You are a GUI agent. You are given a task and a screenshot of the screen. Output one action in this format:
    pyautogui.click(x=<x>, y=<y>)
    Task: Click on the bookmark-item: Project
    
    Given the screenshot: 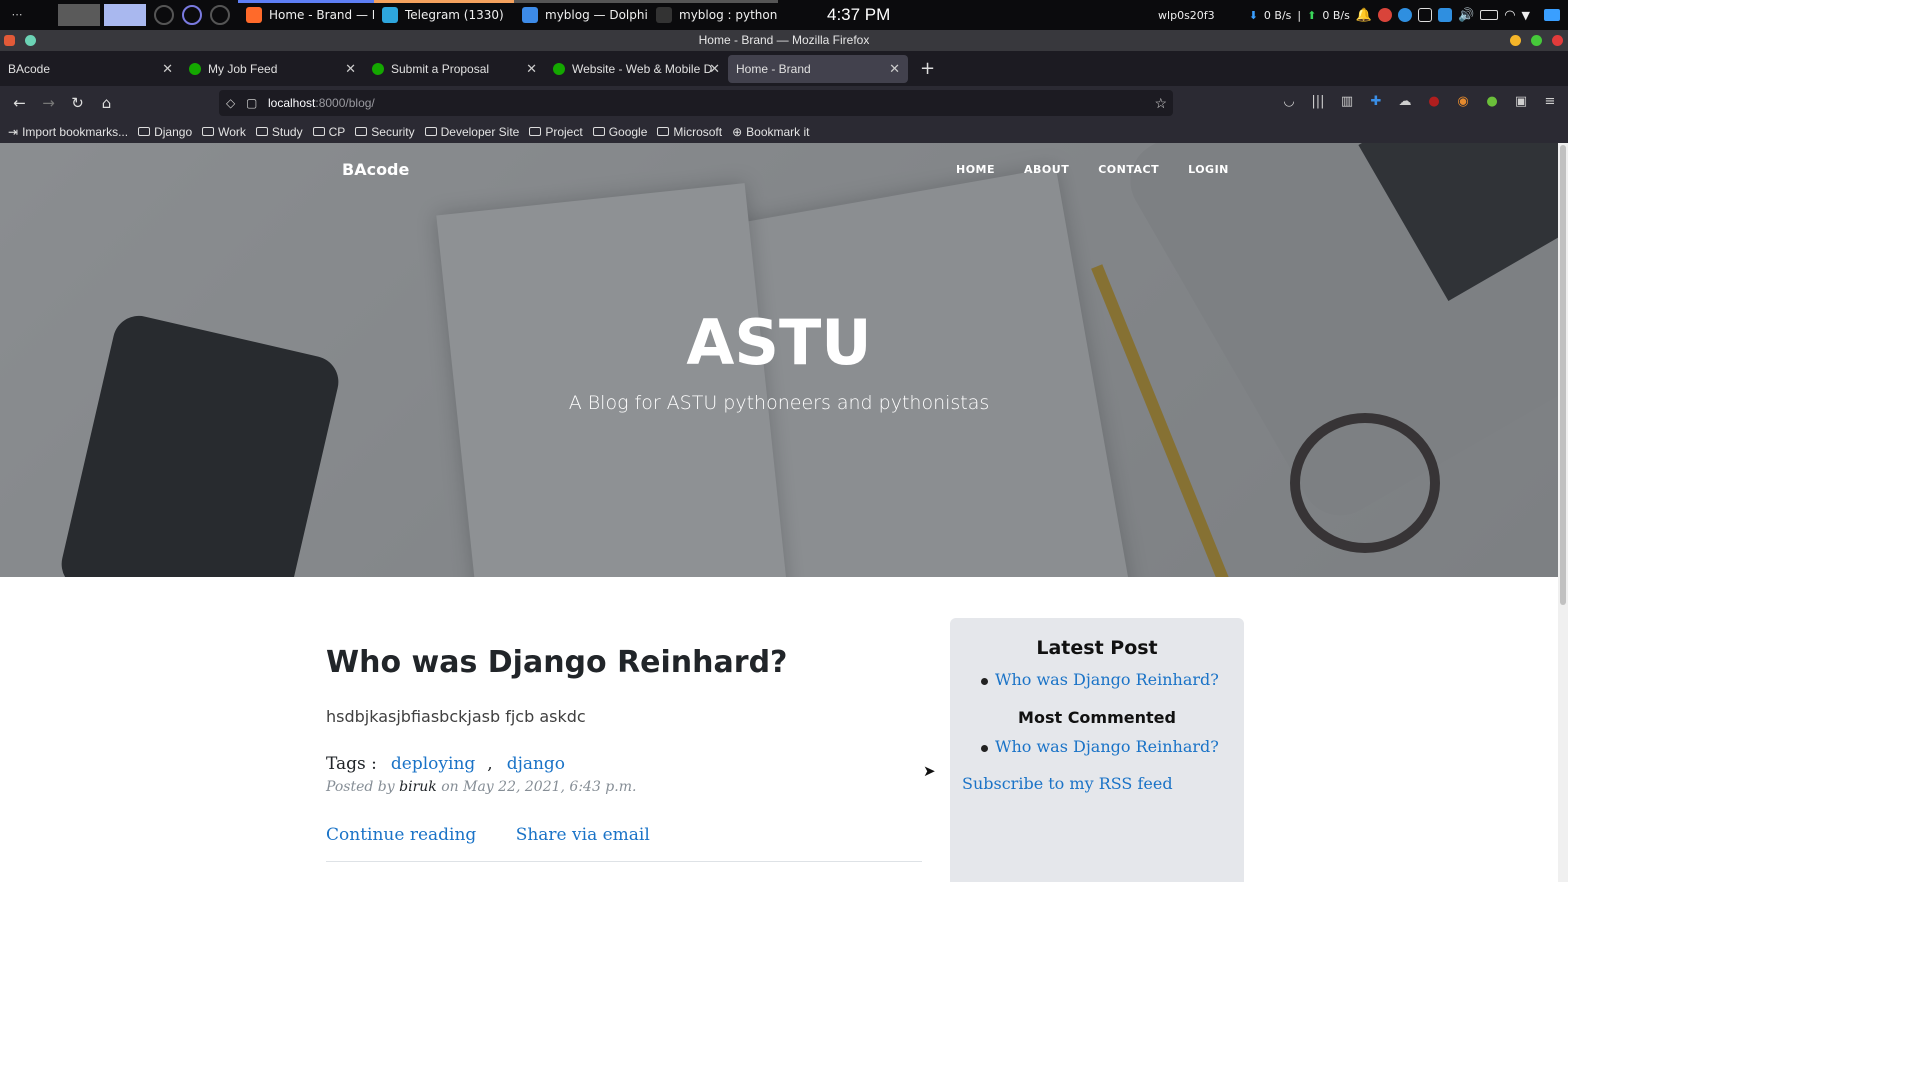 What is the action you would take?
    pyautogui.click(x=556, y=132)
    